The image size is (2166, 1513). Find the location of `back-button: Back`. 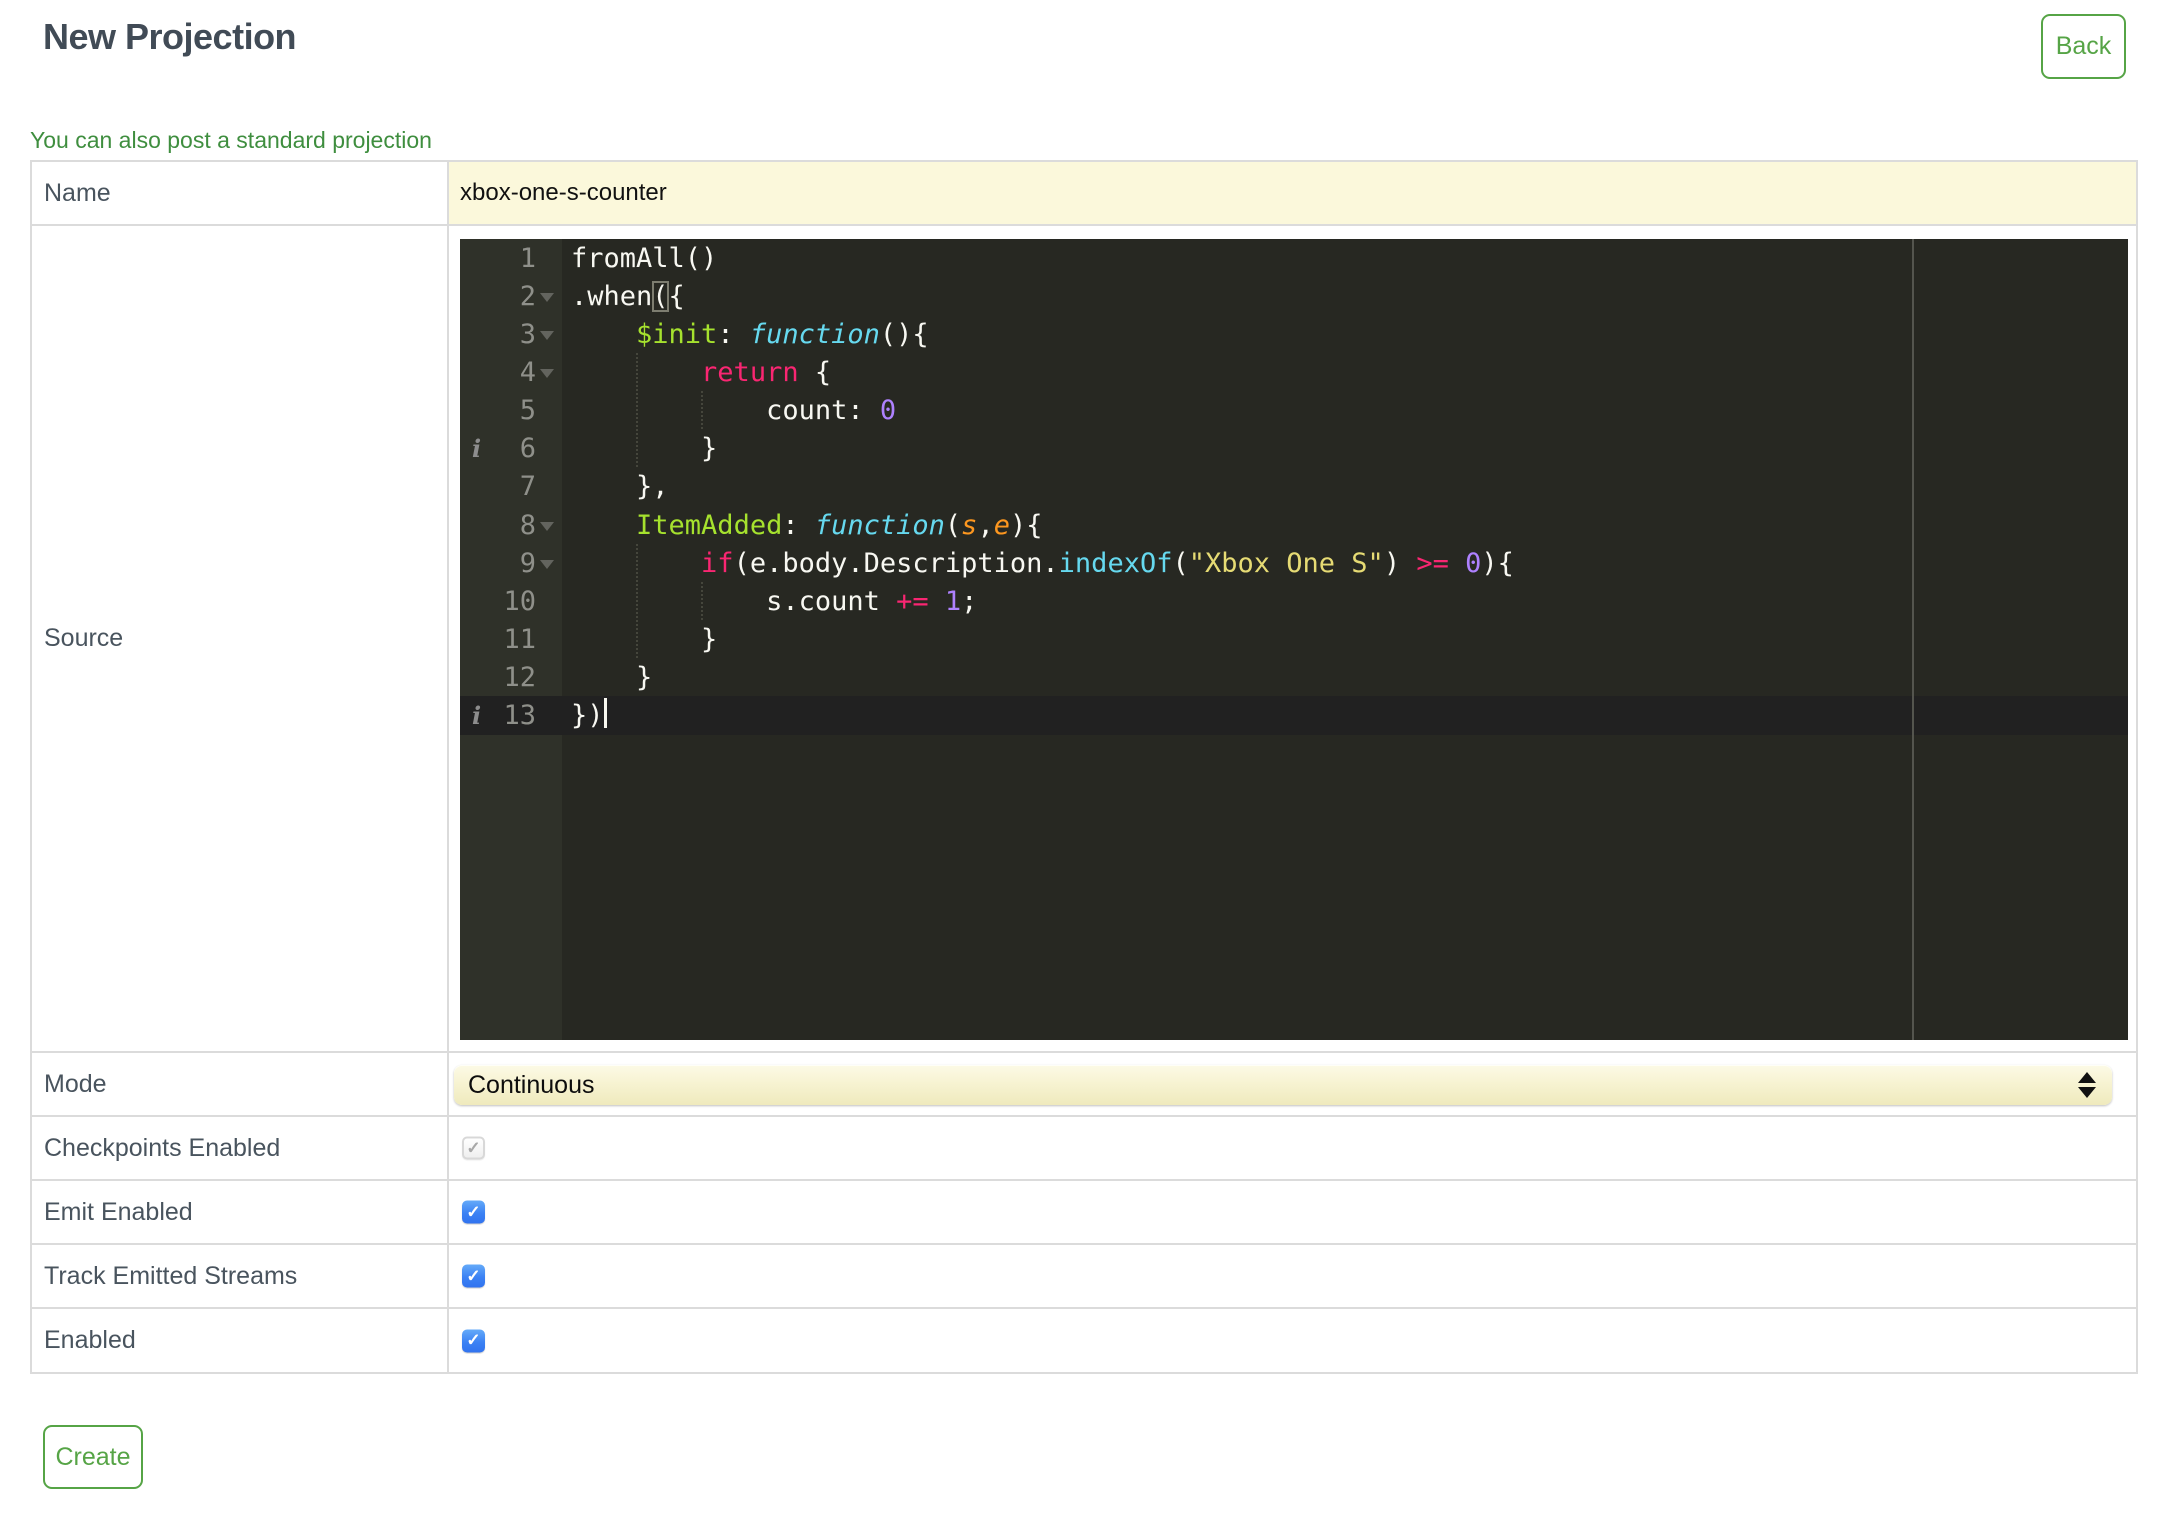

back-button: Back is located at coordinates (2083, 46).